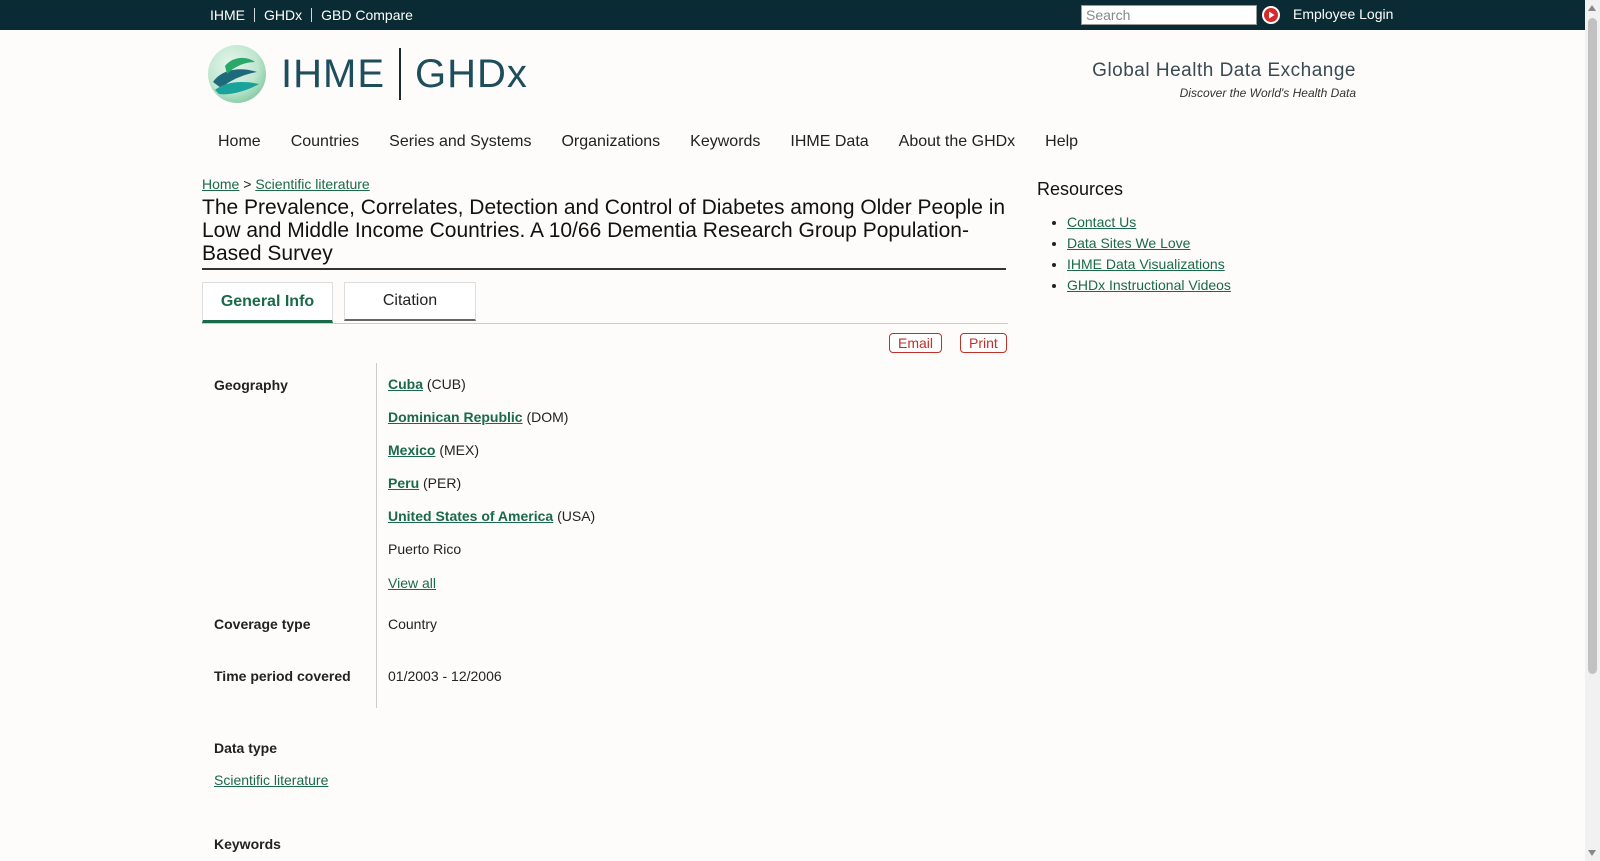 The width and height of the screenshot is (1600, 861). What do you see at coordinates (1101, 222) in the screenshot?
I see `resource-link-contact-us: Contact Us` at bounding box center [1101, 222].